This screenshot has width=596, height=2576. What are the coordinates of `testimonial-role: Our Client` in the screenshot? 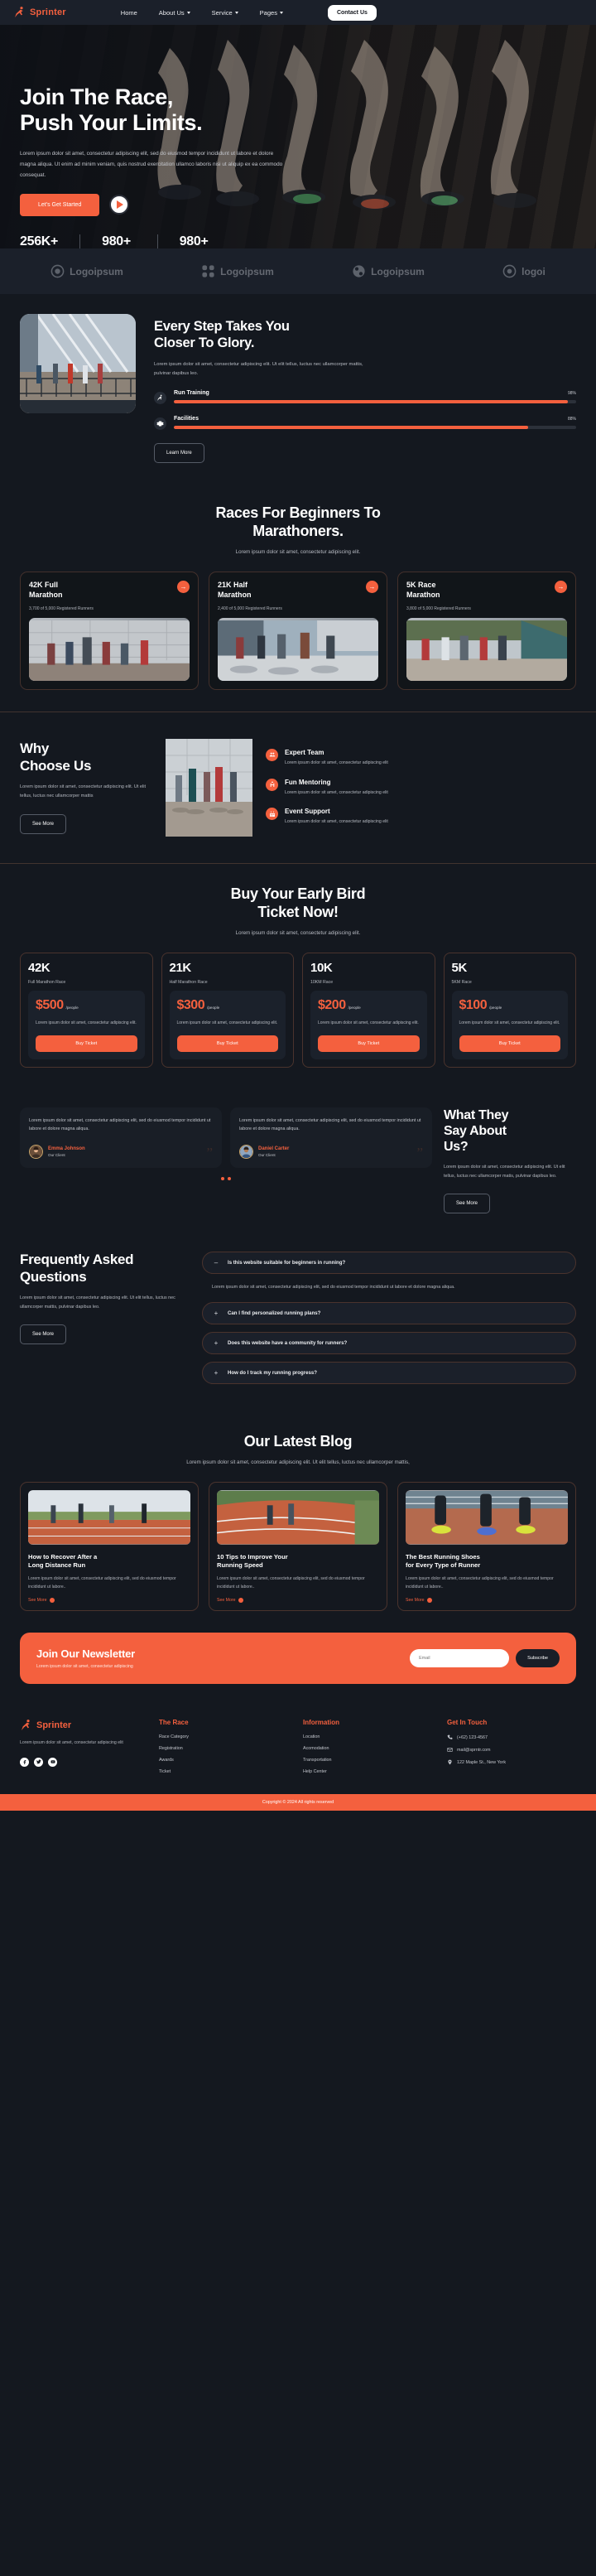 It's located at (267, 1154).